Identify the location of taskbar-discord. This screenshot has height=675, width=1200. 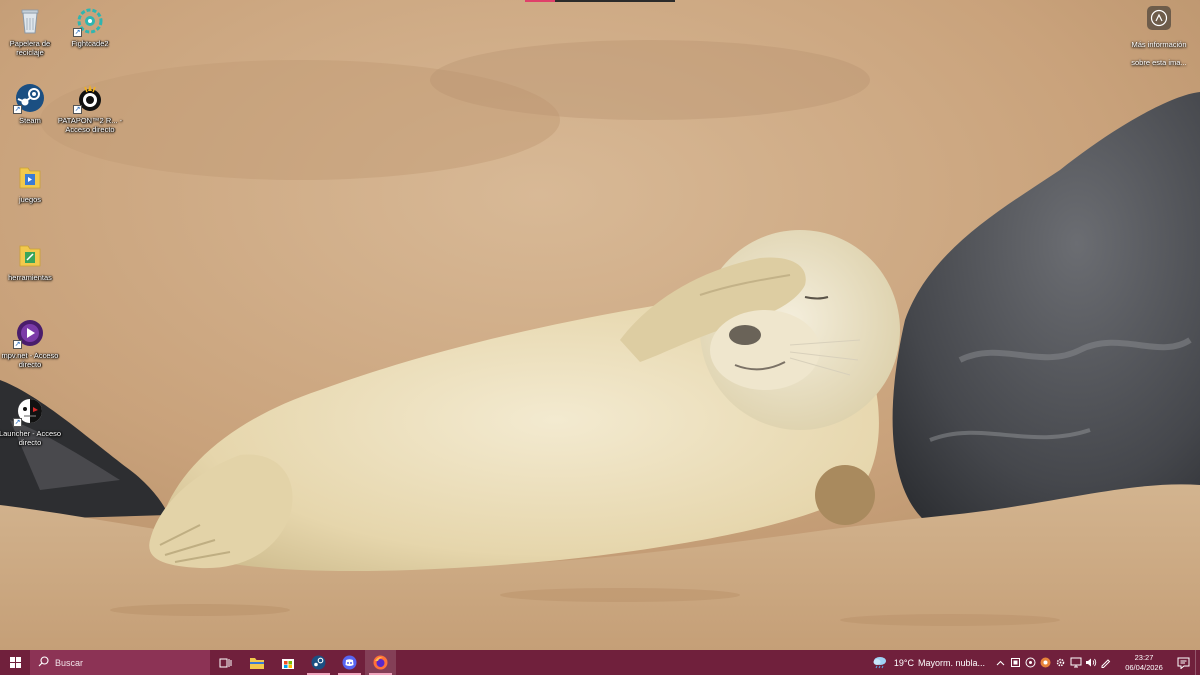
(349, 662).